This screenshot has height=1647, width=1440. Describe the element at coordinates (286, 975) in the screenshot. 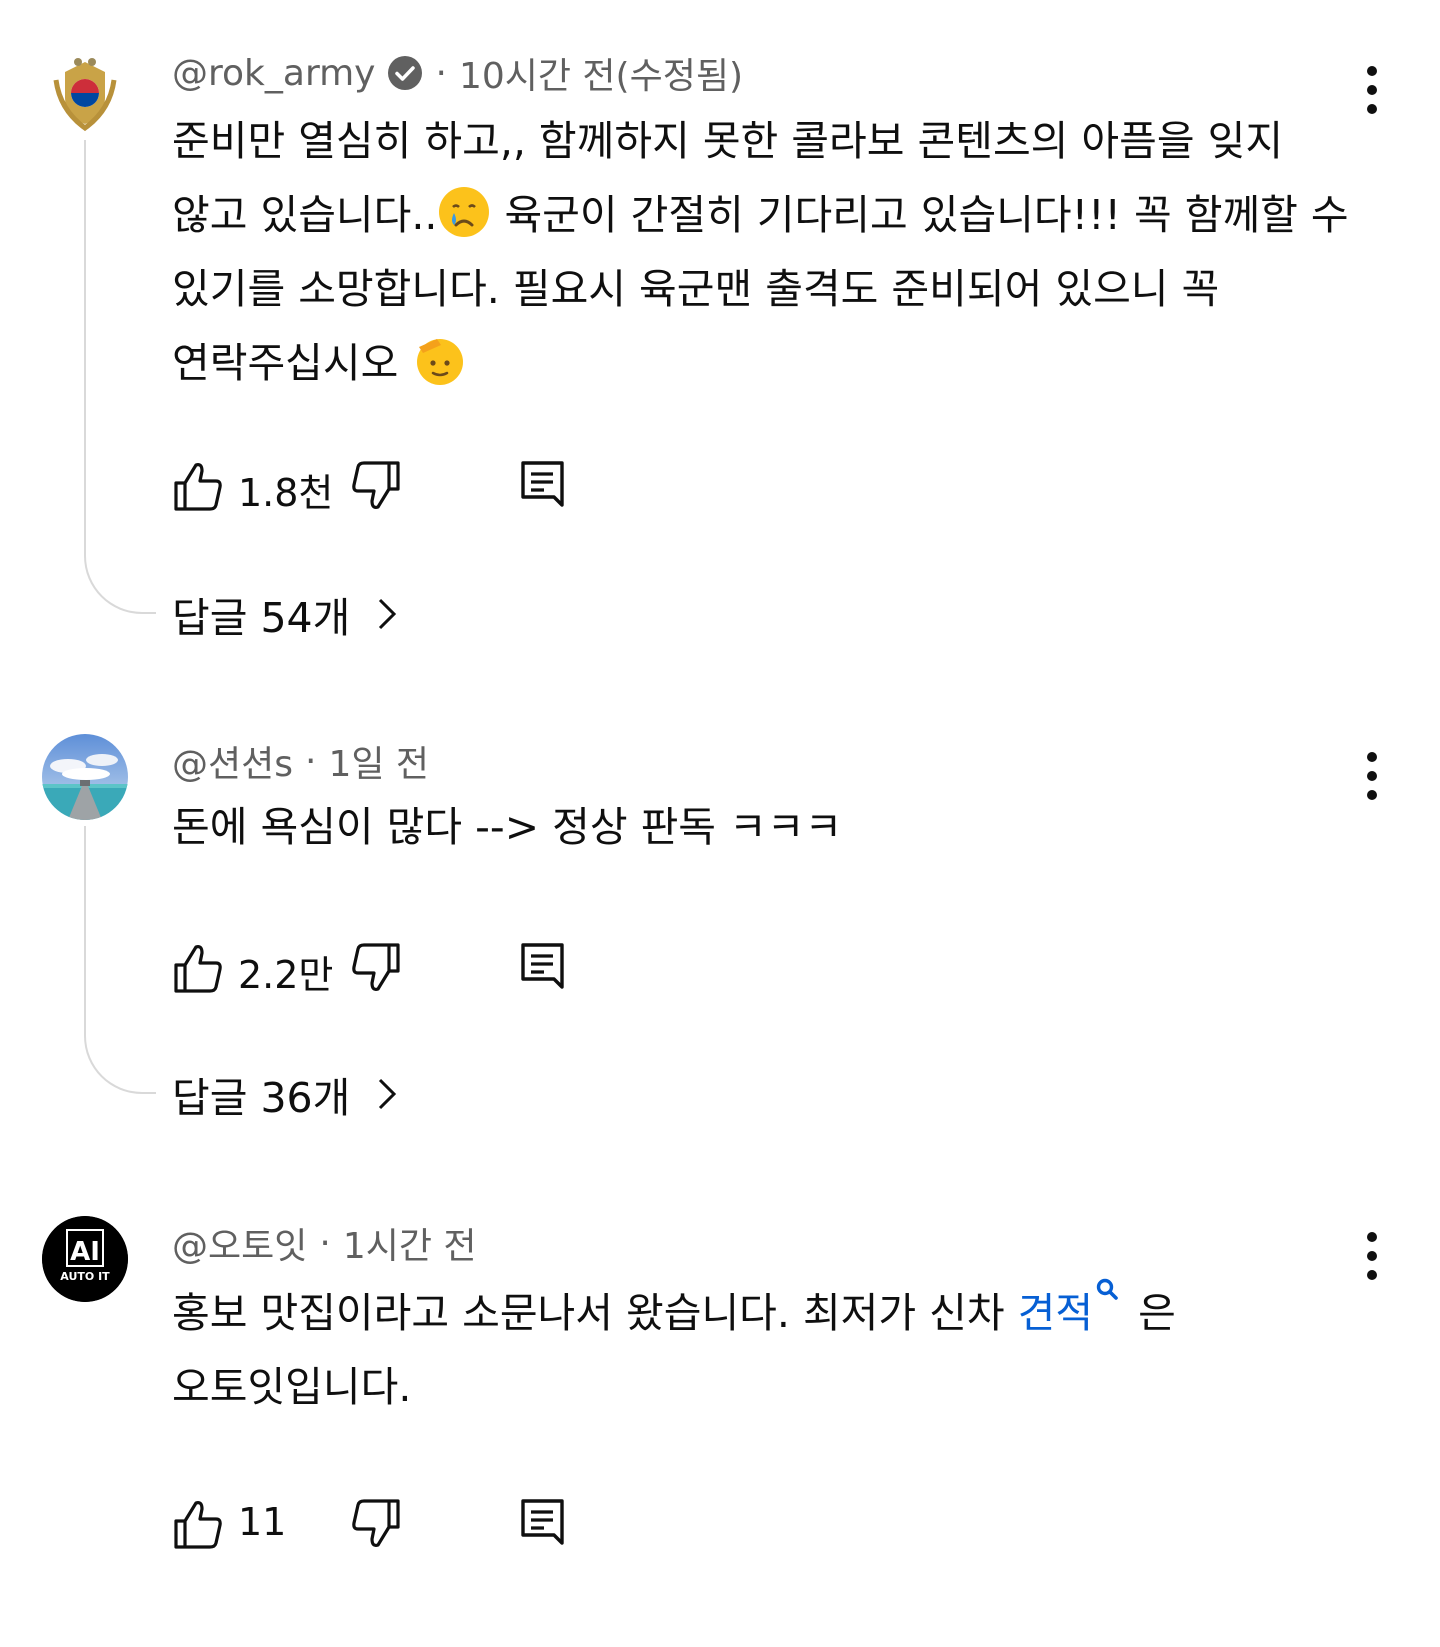

I see `like-count: 2.2만` at that location.